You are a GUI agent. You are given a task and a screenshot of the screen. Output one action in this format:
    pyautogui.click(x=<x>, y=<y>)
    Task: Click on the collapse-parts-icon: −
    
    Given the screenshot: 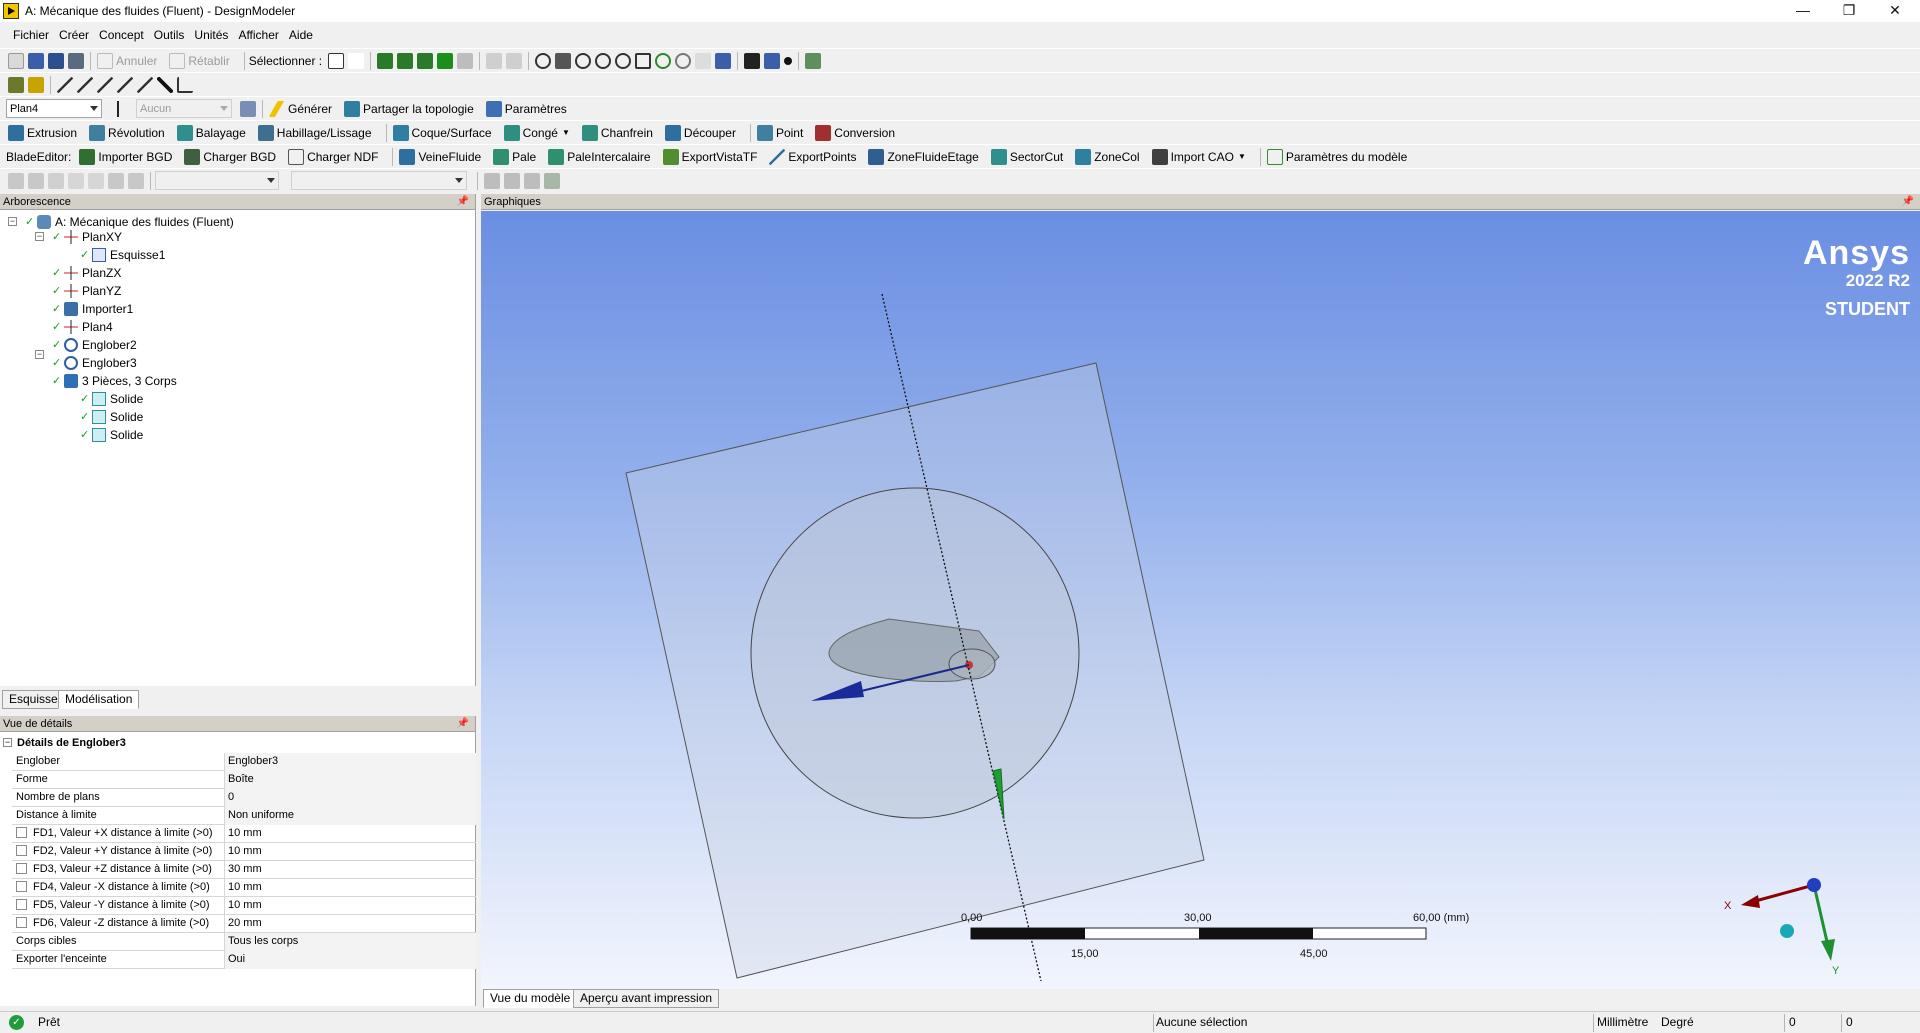 What is the action you would take?
    pyautogui.click(x=39, y=354)
    